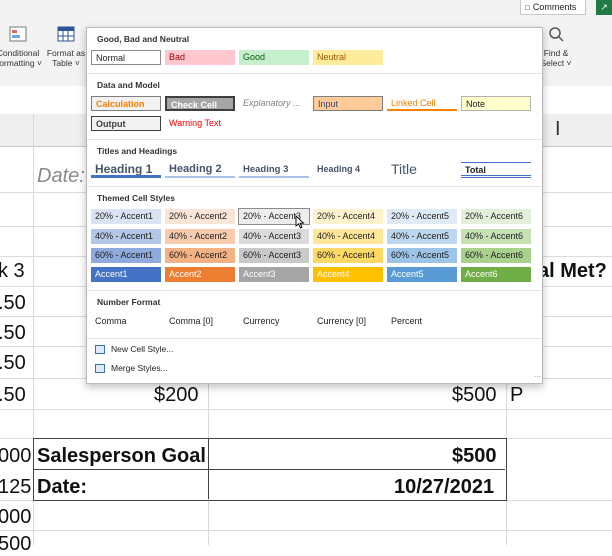 The width and height of the screenshot is (612, 556). I want to click on comment-icon: □, so click(527, 7).